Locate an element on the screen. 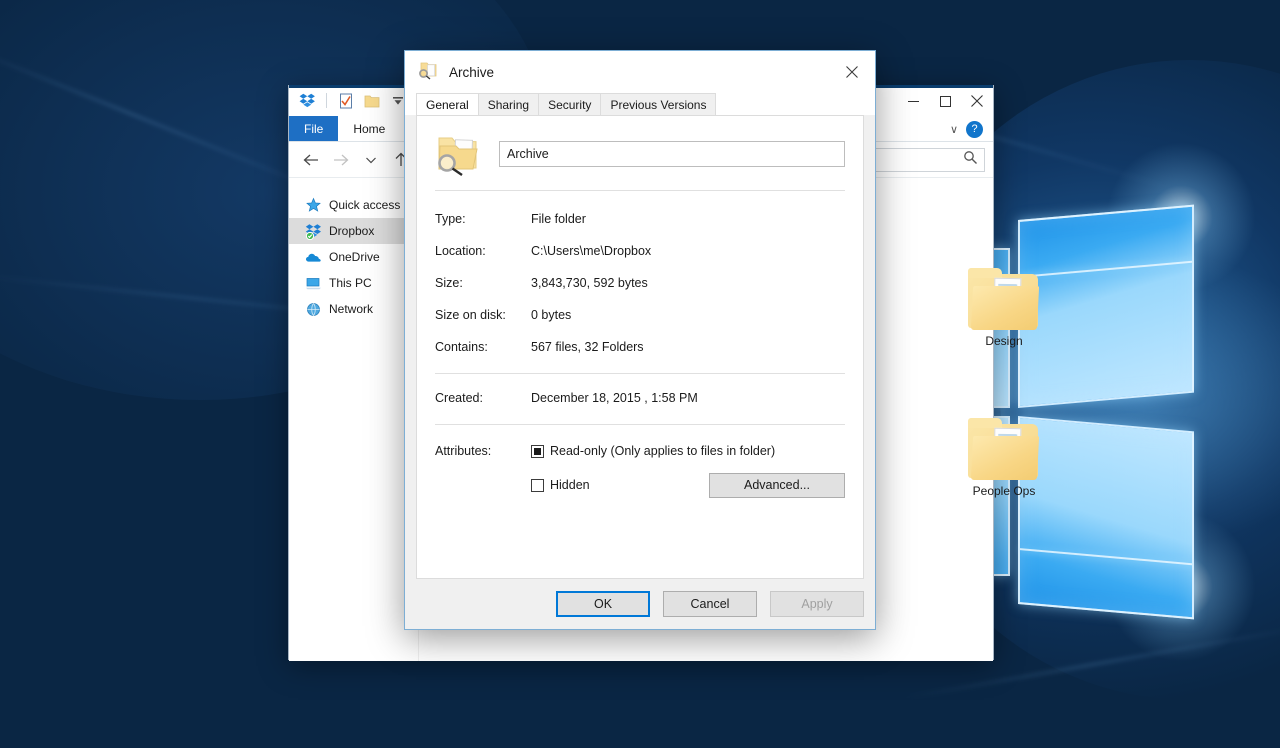 The image size is (1280, 748). folder-name-row is located at coordinates (640, 161).